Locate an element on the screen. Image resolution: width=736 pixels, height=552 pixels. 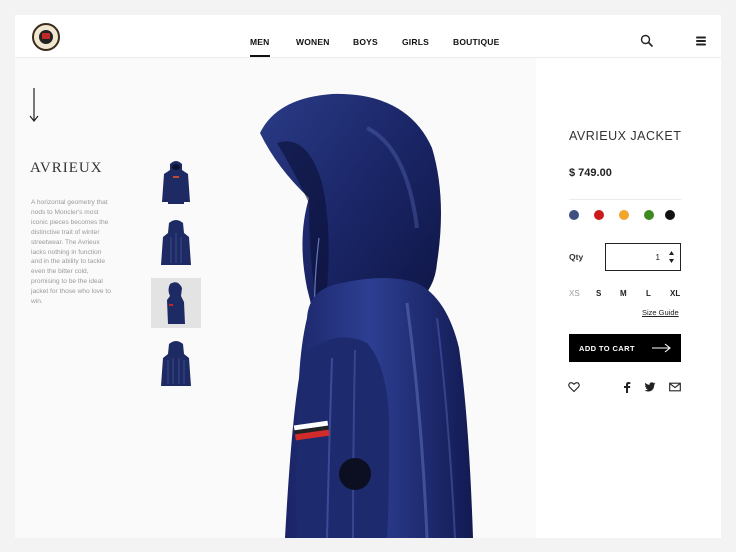
main-nav: MEN WONEN BOYS GIRLS BOUTIQUE is located at coordinates (368, 36).